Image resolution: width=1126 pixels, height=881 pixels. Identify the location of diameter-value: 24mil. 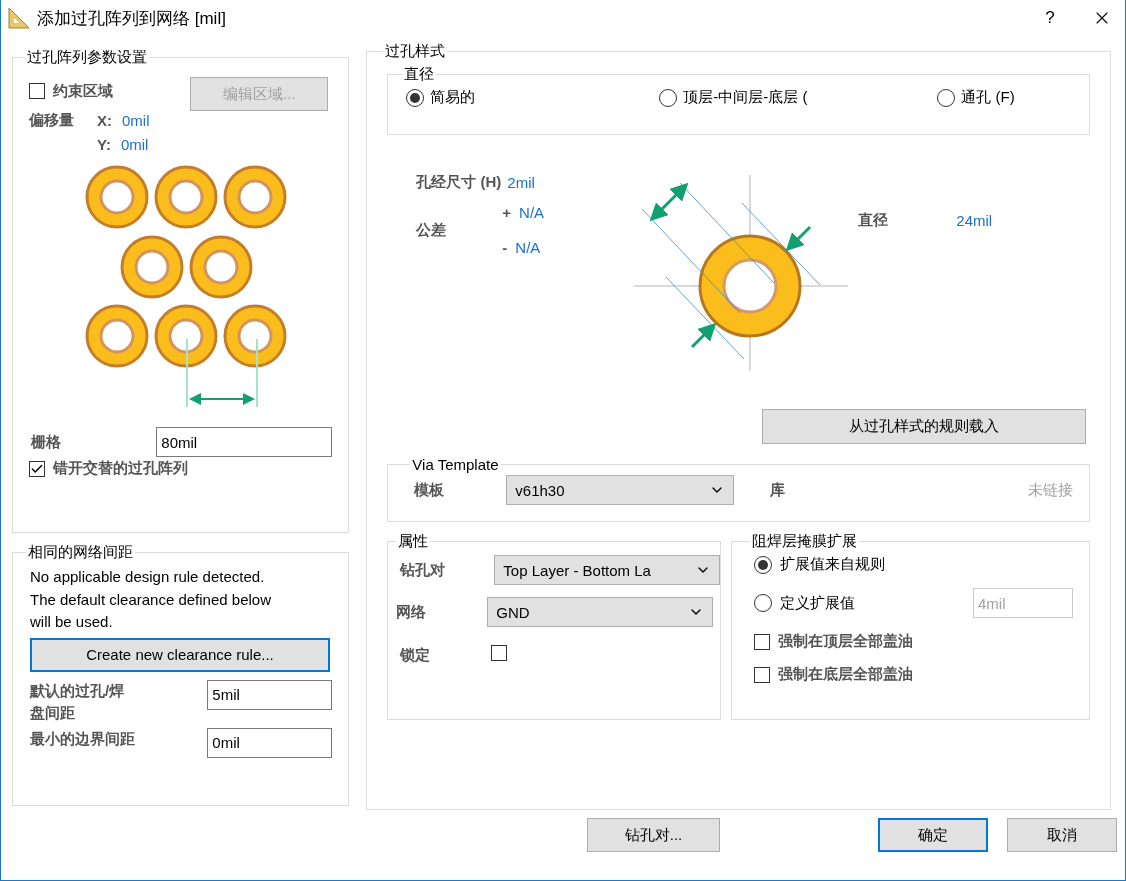
(974, 220).